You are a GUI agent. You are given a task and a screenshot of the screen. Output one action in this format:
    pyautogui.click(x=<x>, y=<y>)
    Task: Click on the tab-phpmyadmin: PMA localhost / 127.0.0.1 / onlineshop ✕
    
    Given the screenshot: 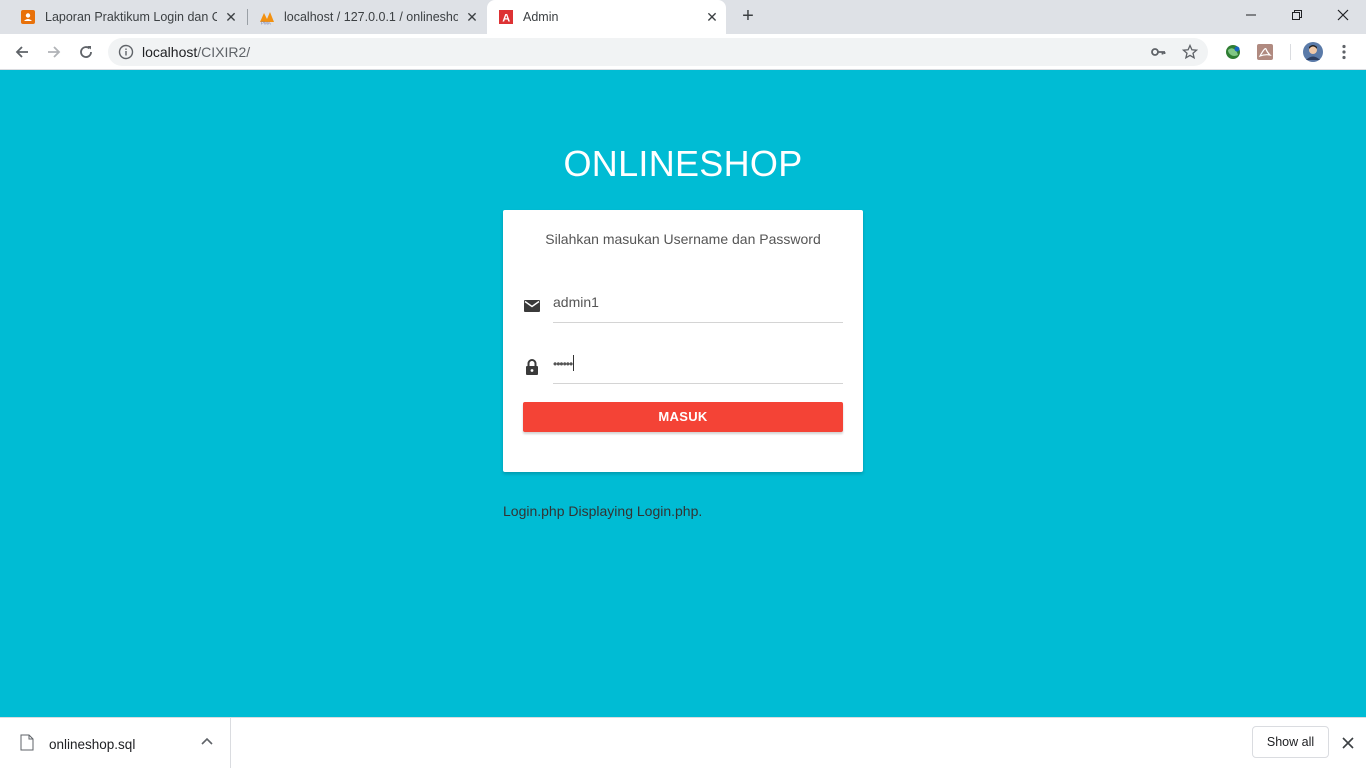 What is the action you would take?
    pyautogui.click(x=367, y=17)
    